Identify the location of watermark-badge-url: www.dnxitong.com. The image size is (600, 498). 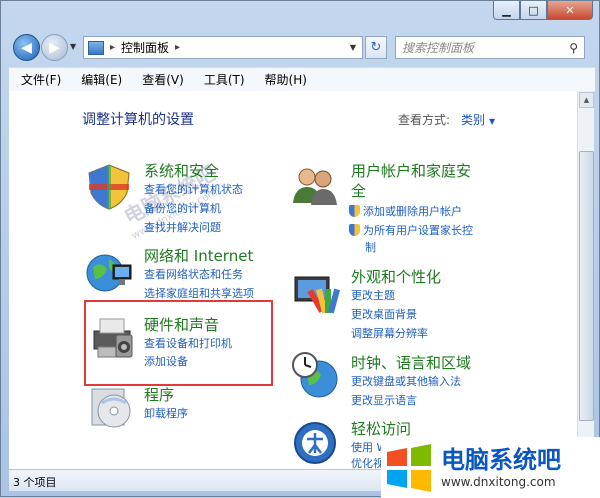
(498, 481).